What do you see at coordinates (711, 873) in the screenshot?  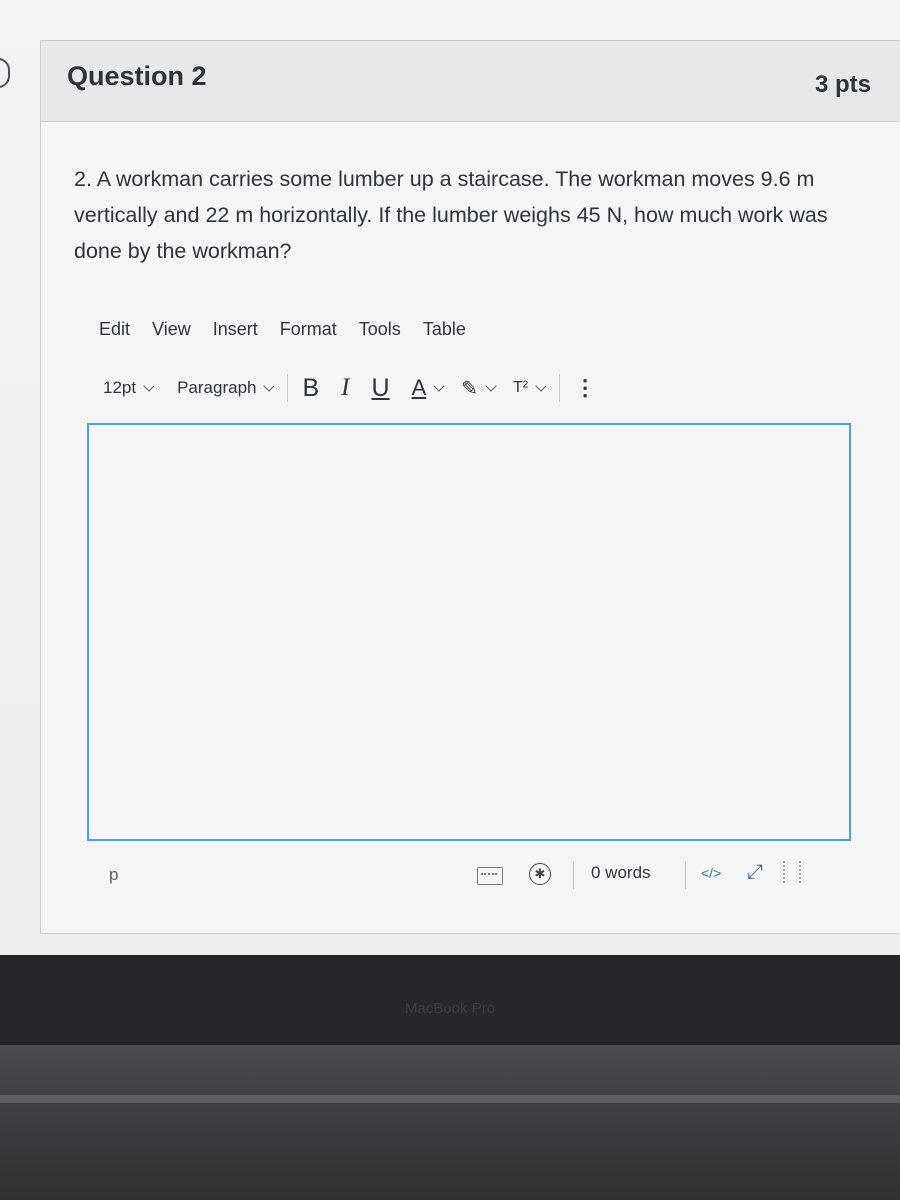 I see `html-editor-button: </>` at bounding box center [711, 873].